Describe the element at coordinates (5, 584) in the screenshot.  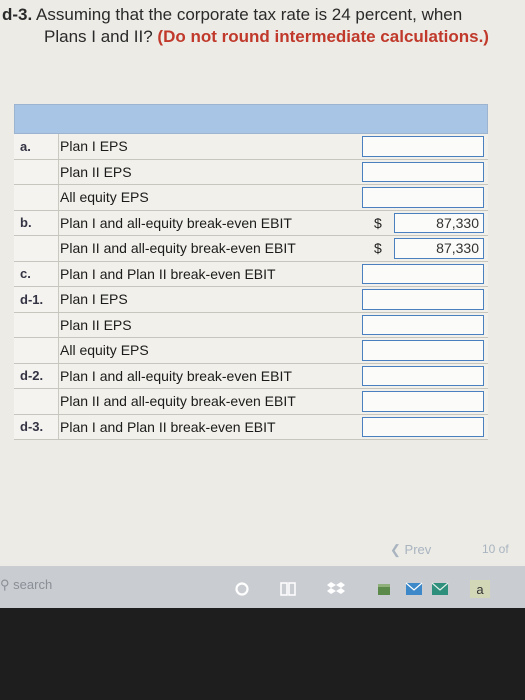
I see `search-icon: ⚲` at that location.